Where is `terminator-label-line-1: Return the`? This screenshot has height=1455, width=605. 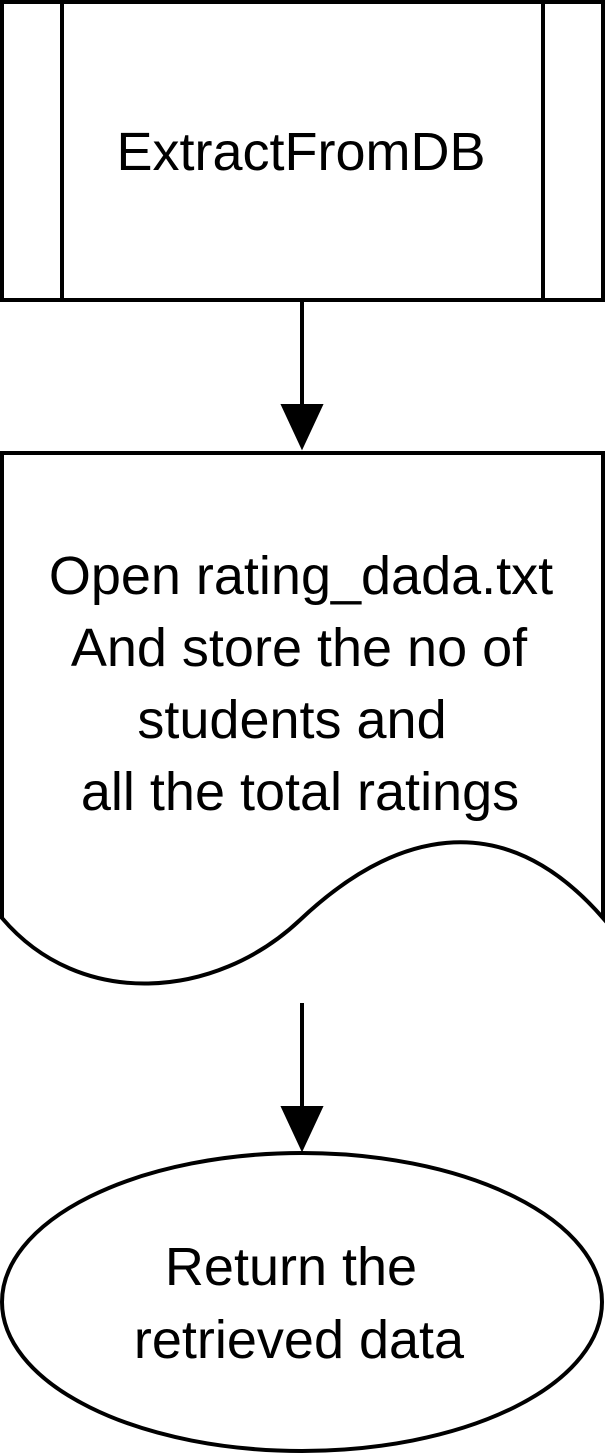
terminator-label-line-1: Return the is located at coordinates (291, 1267).